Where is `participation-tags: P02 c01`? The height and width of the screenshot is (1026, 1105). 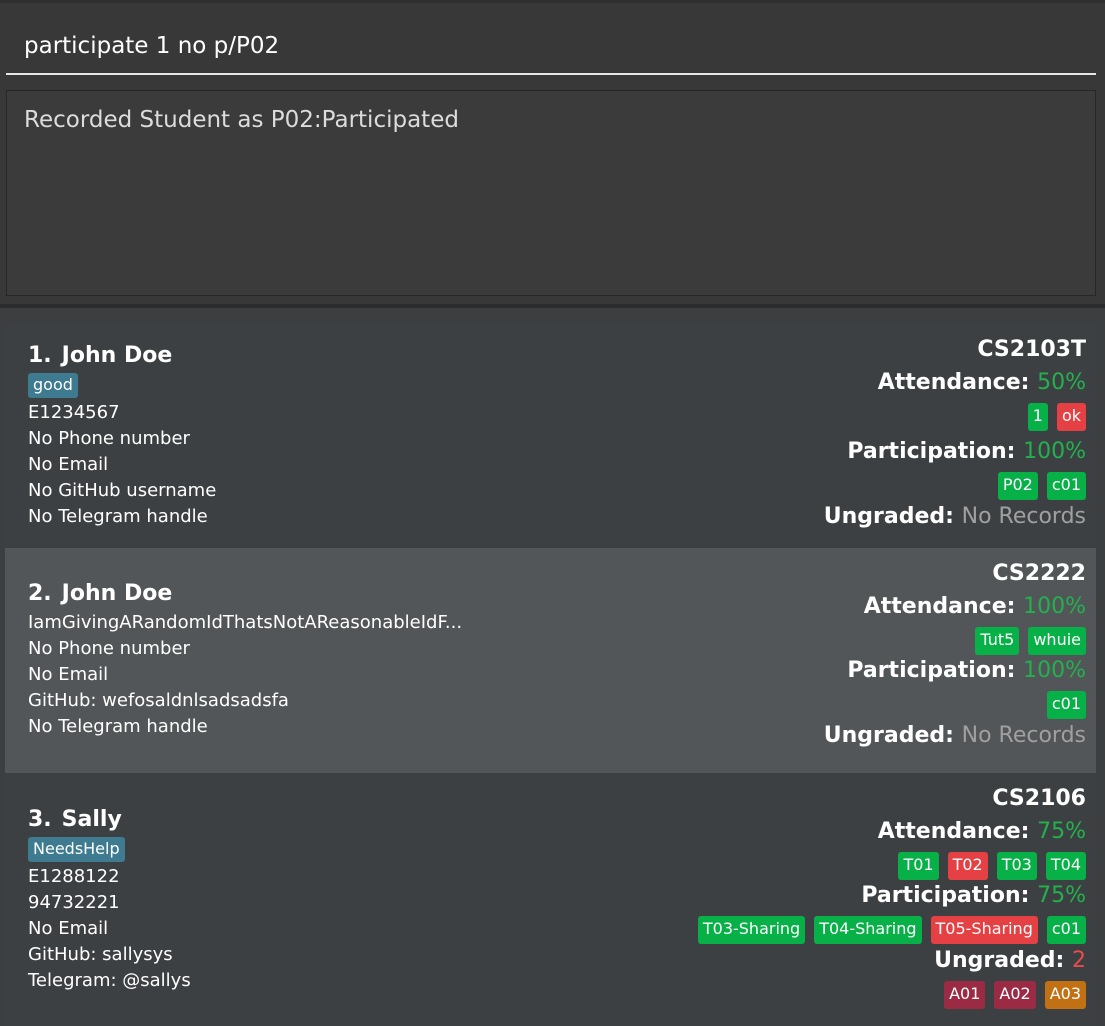 participation-tags: P02 c01 is located at coordinates (736, 486).